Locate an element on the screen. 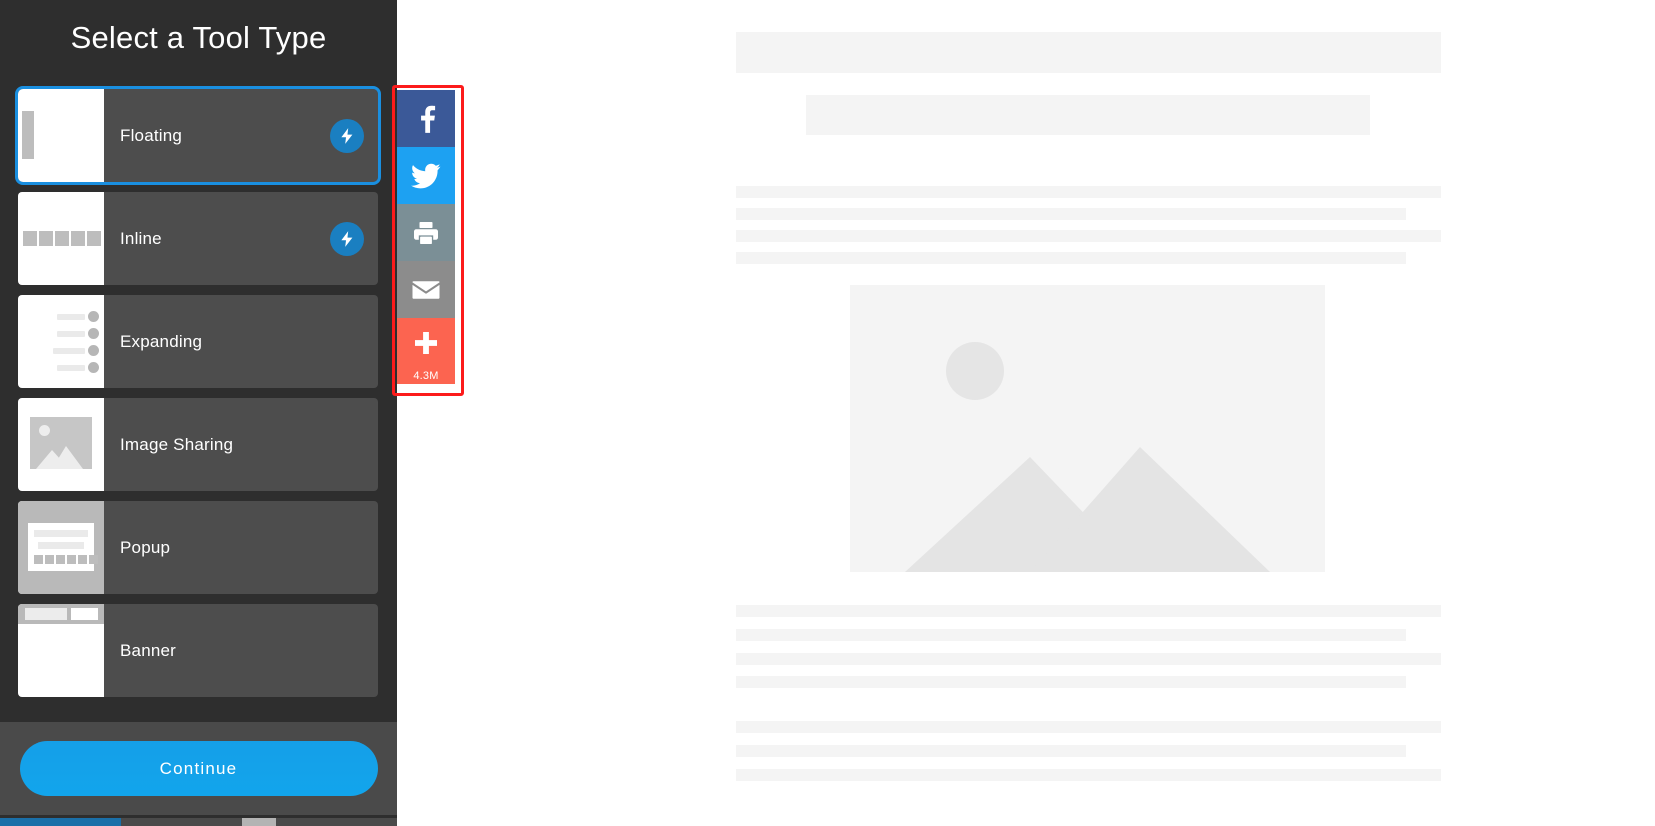  banner-thumb is located at coordinates (61, 650).